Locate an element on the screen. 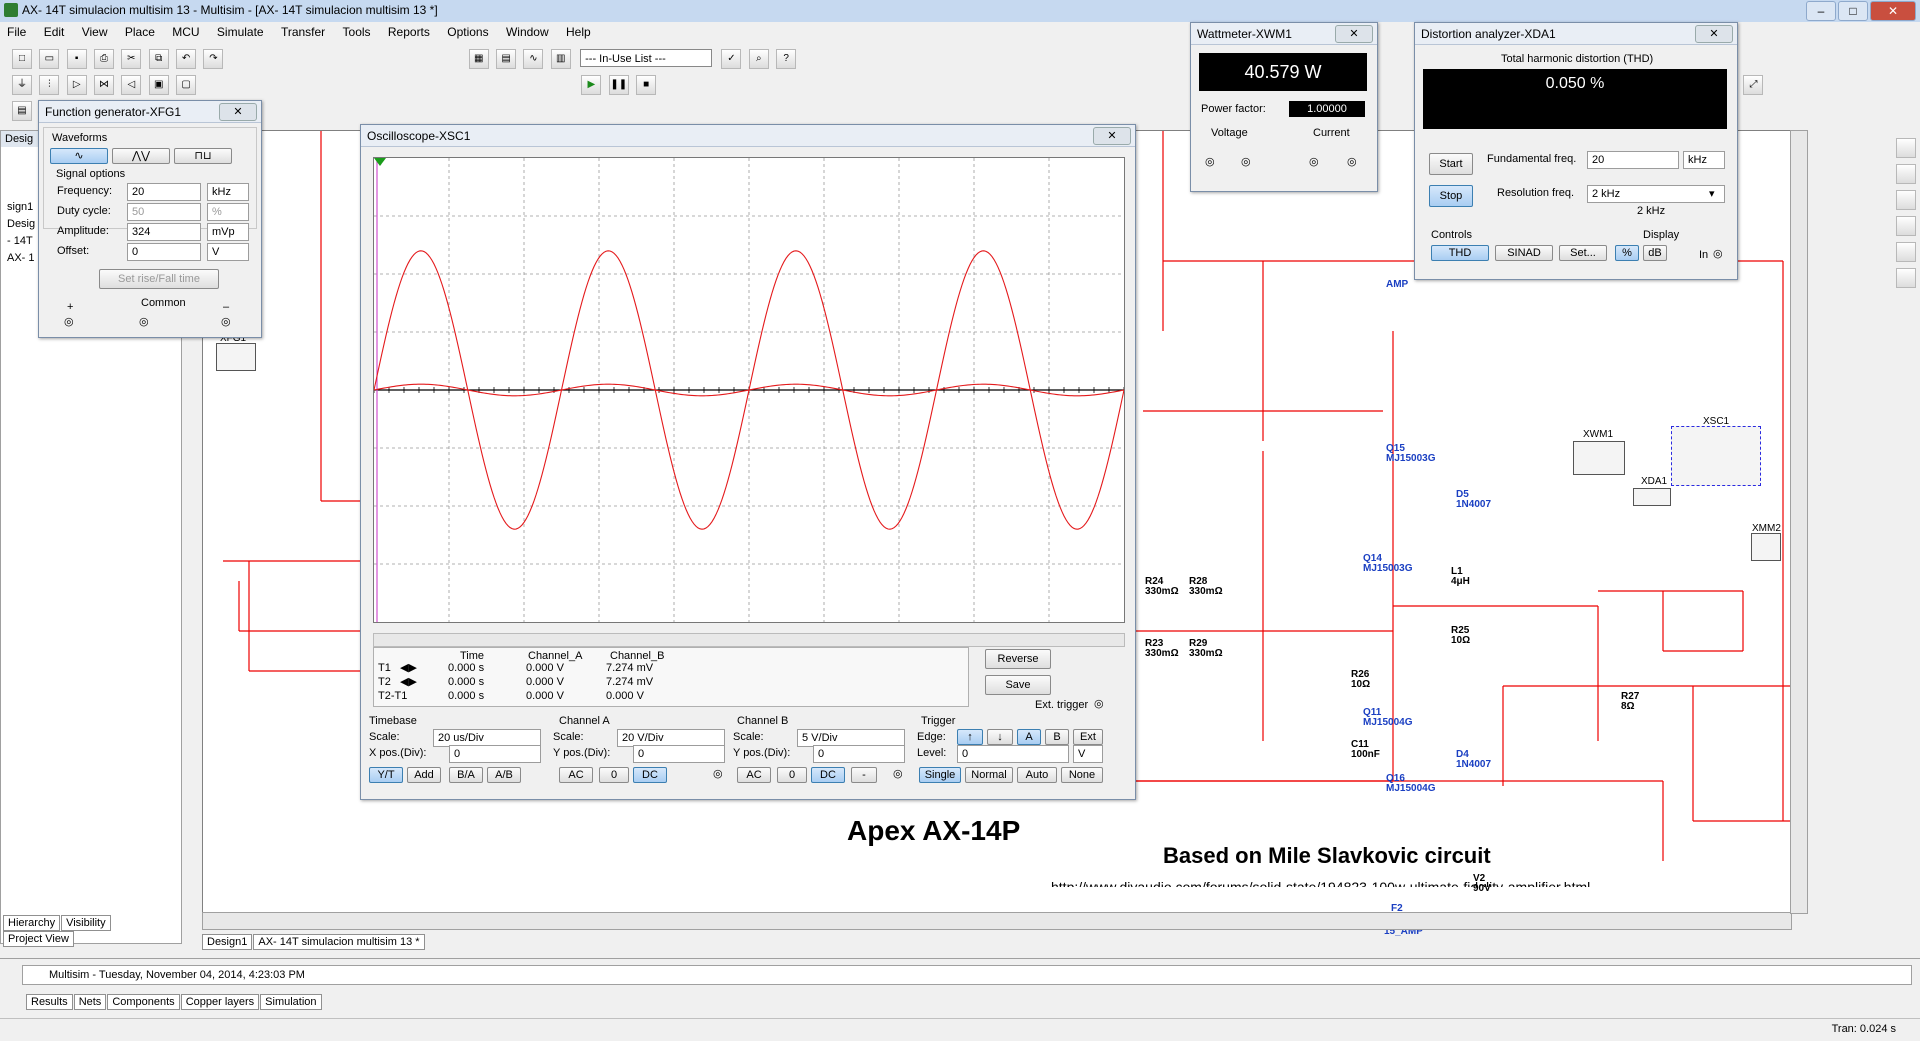  frequency-unit: kHz is located at coordinates (228, 192).